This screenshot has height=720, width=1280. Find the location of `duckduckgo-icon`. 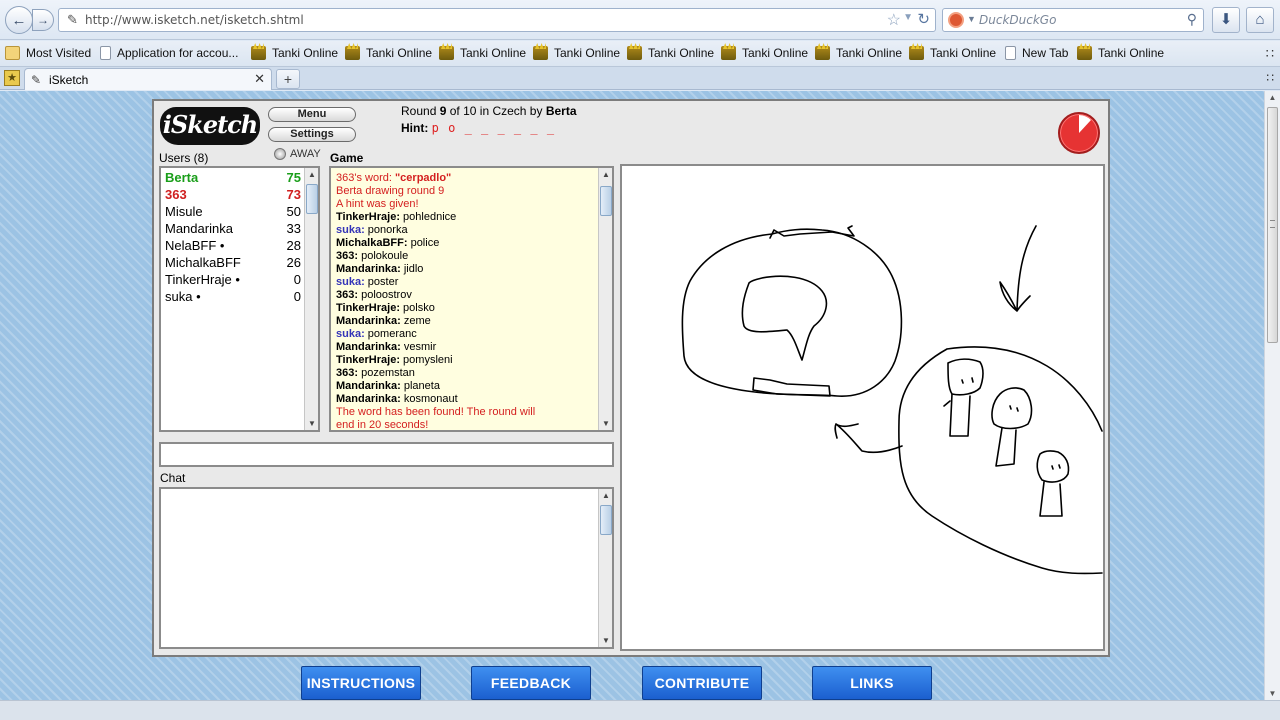

duckduckgo-icon is located at coordinates (956, 20).